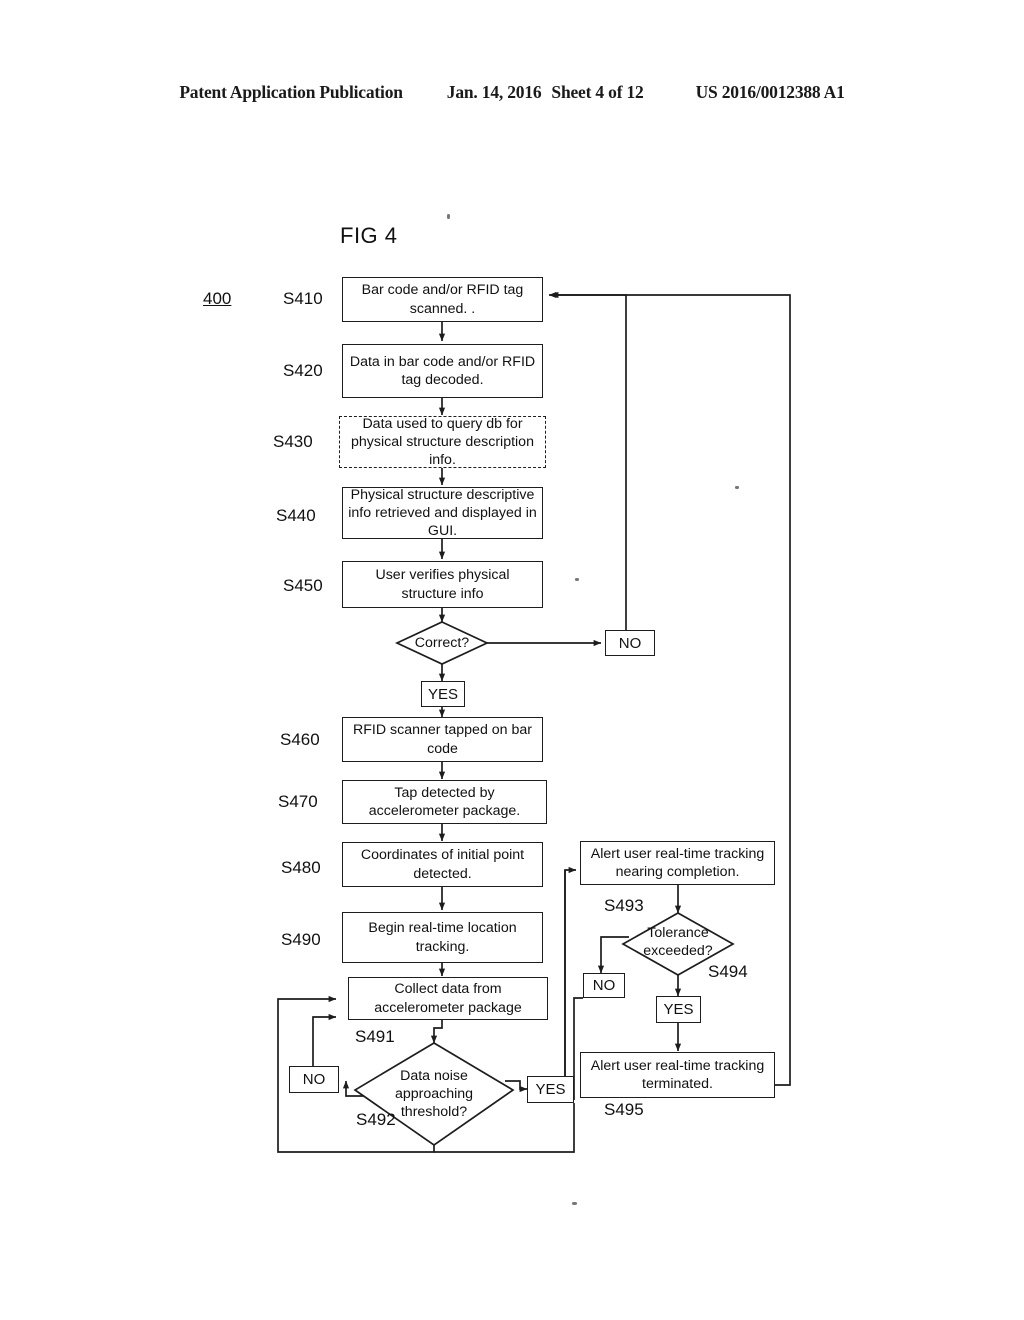  What do you see at coordinates (442, 739) in the screenshot?
I see `process-box-s460: RFID scanner tapped on bar code` at bounding box center [442, 739].